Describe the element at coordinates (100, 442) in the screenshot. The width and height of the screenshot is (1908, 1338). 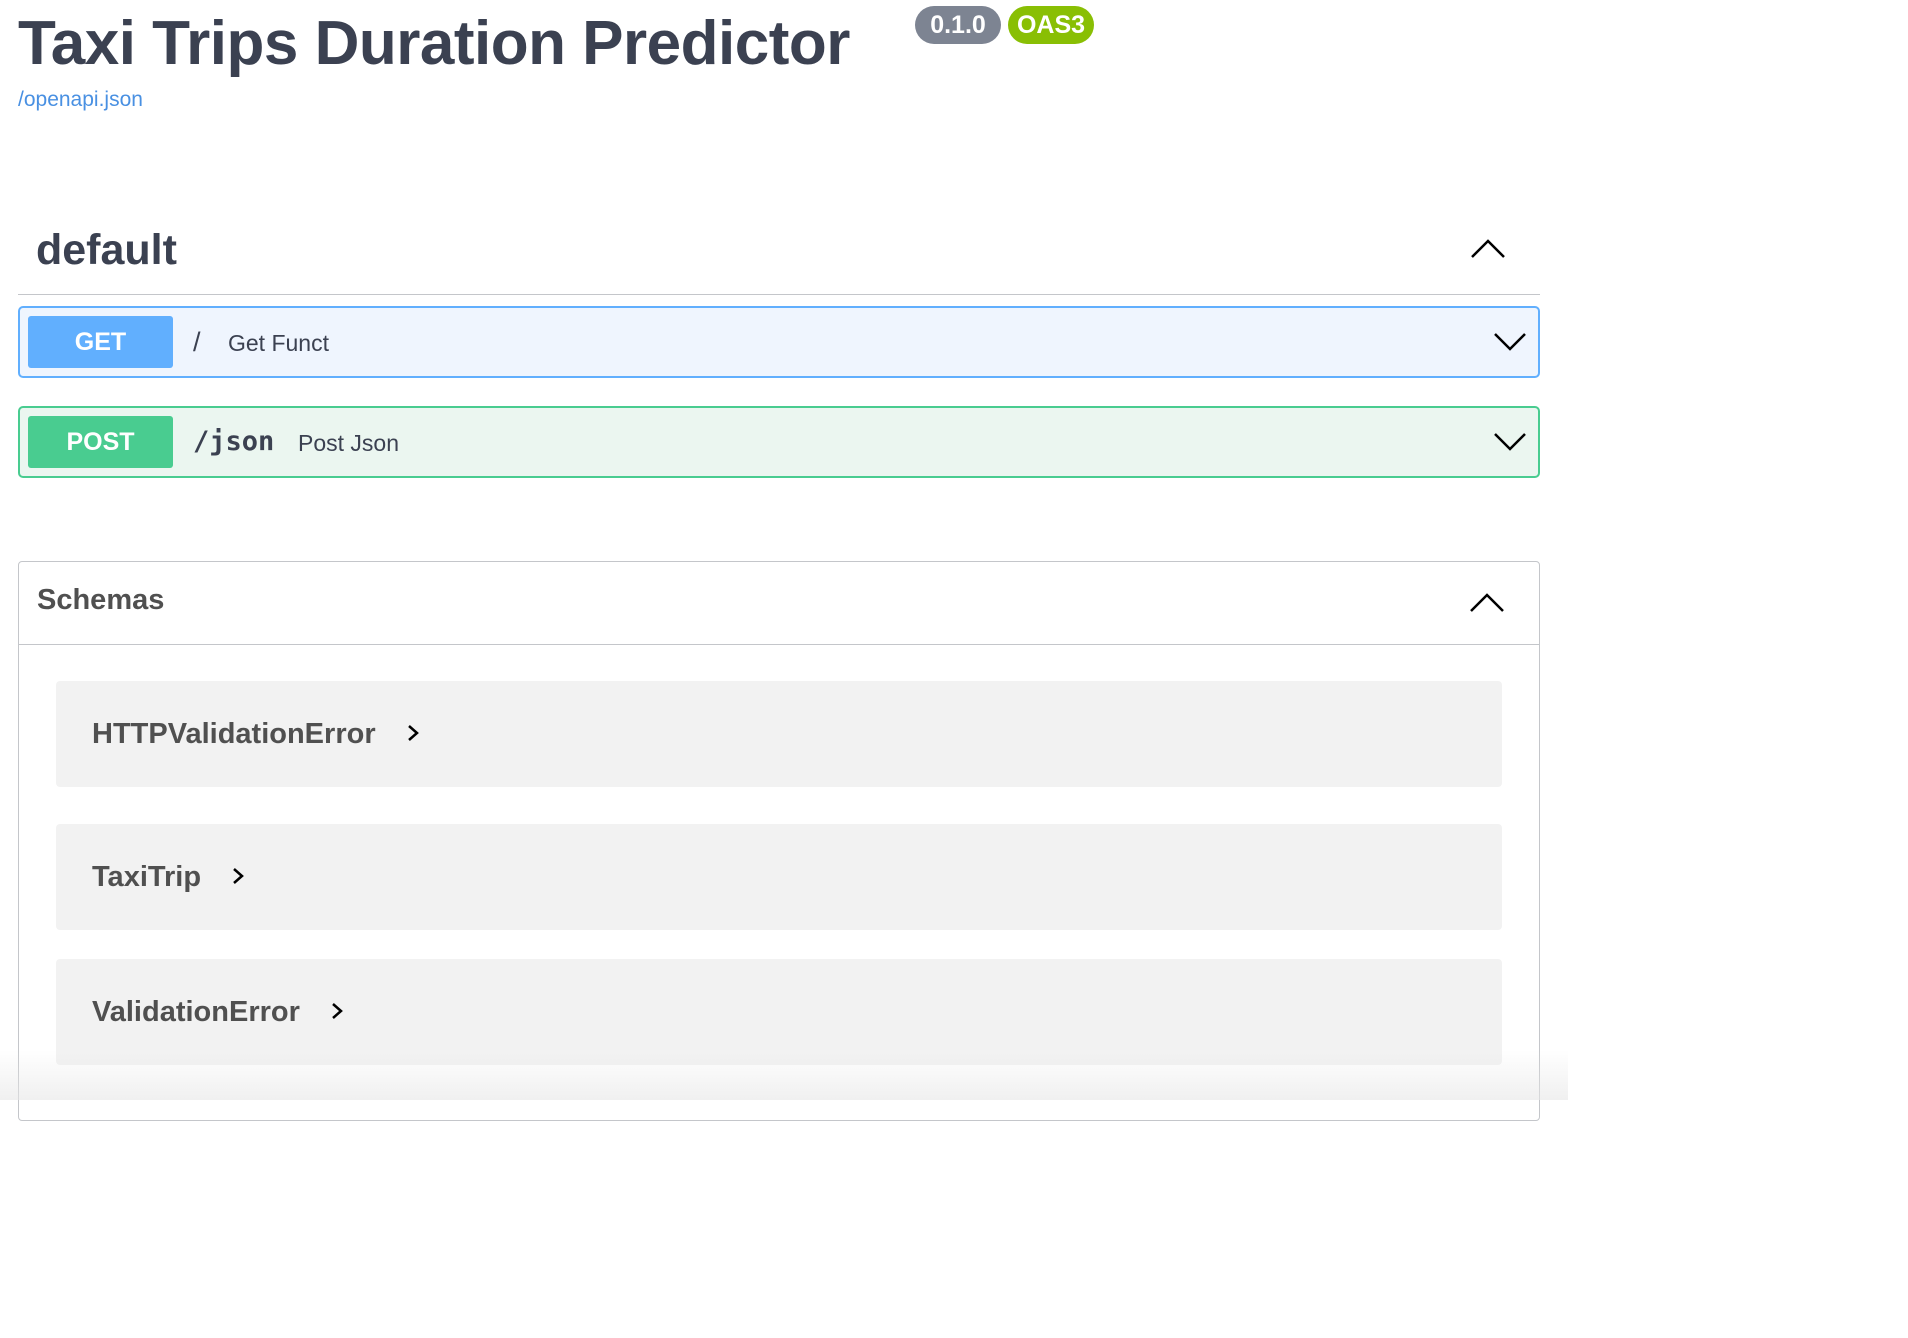
I see `method-badge-post: POST` at that location.